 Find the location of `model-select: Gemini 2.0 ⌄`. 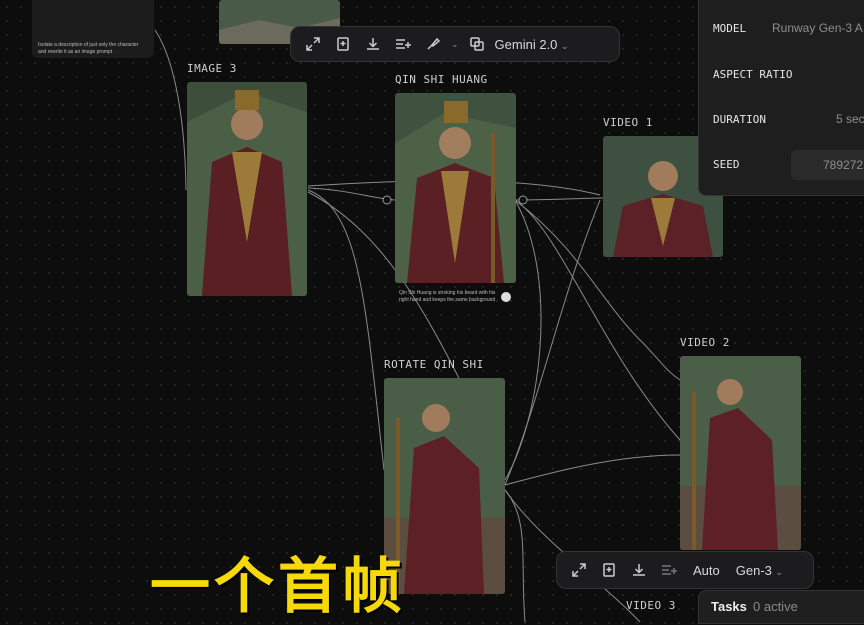

model-select: Gemini 2.0 ⌄ is located at coordinates (532, 44).